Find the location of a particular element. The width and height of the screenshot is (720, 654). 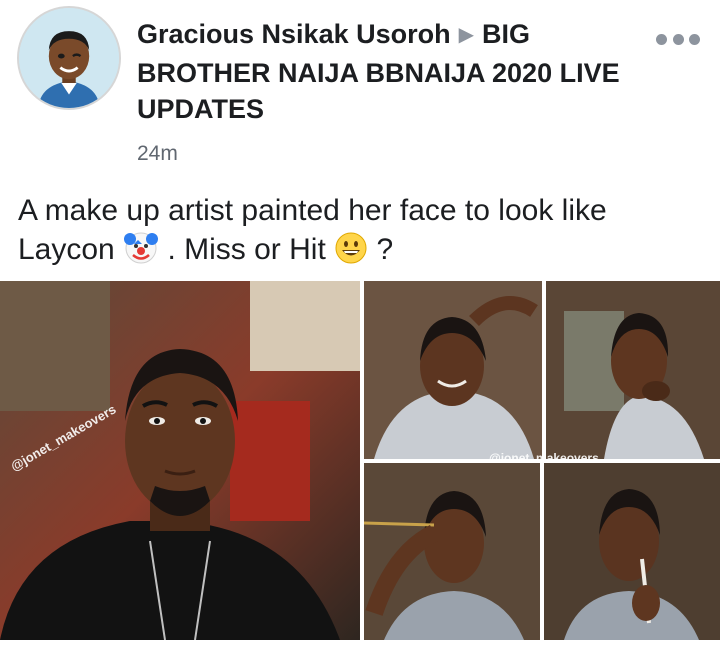

clown-face-icon is located at coordinates (141, 248).